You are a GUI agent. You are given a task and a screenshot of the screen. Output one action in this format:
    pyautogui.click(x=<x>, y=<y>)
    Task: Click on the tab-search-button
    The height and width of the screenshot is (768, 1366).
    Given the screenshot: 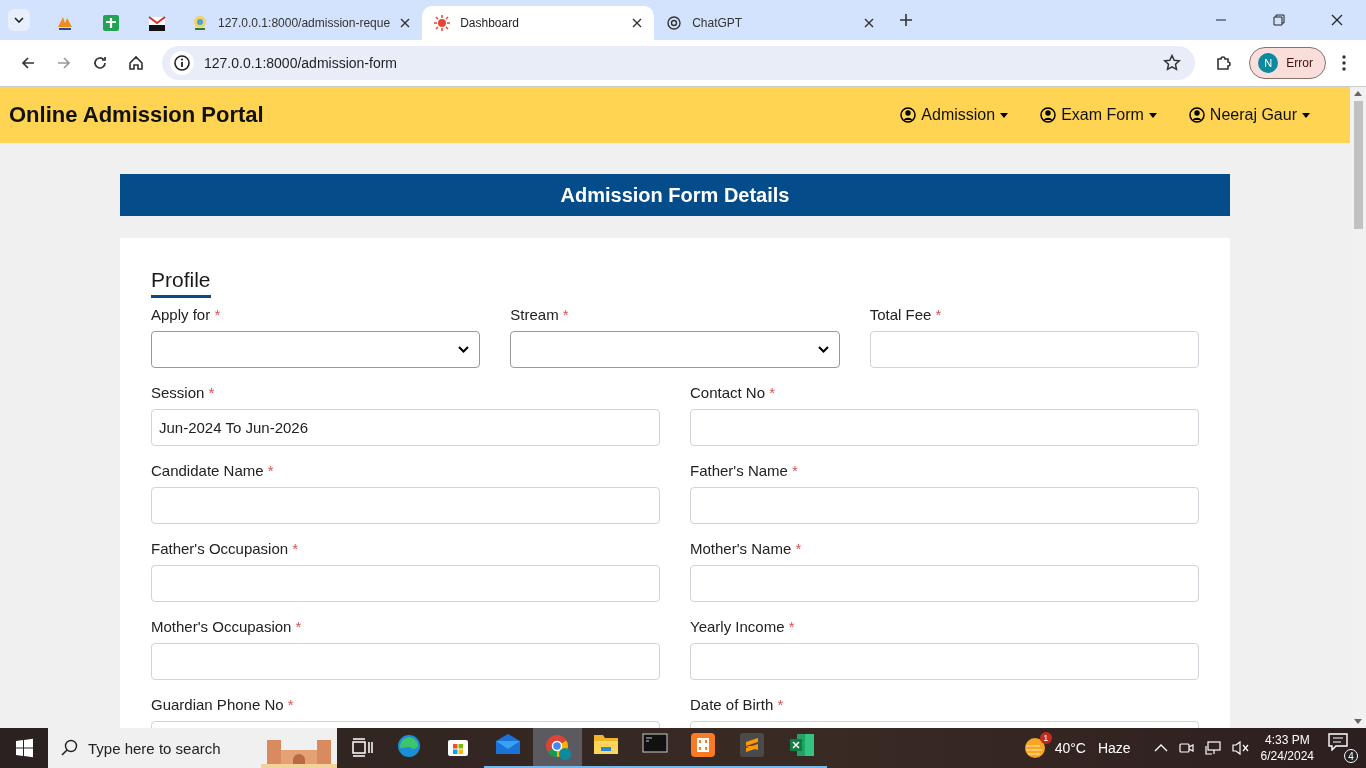 What is the action you would take?
    pyautogui.click(x=19, y=20)
    